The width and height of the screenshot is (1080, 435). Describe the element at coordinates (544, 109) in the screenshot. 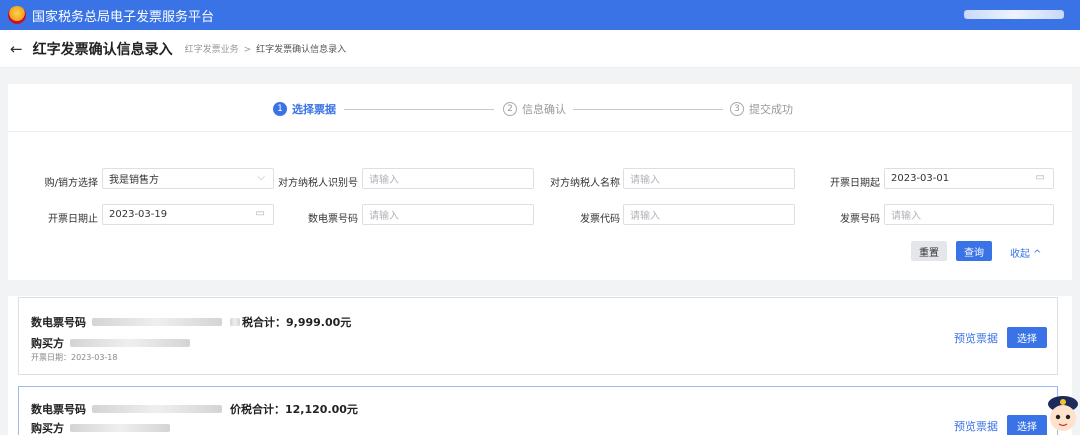

I see `step-label: 信息确认` at that location.